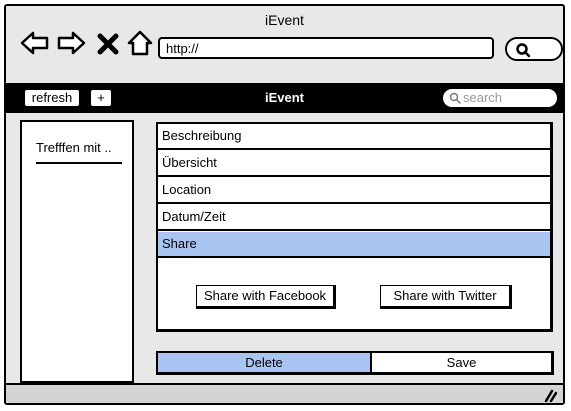  Describe the element at coordinates (74, 147) in the screenshot. I see `list-item: Trefffen mit ..` at that location.